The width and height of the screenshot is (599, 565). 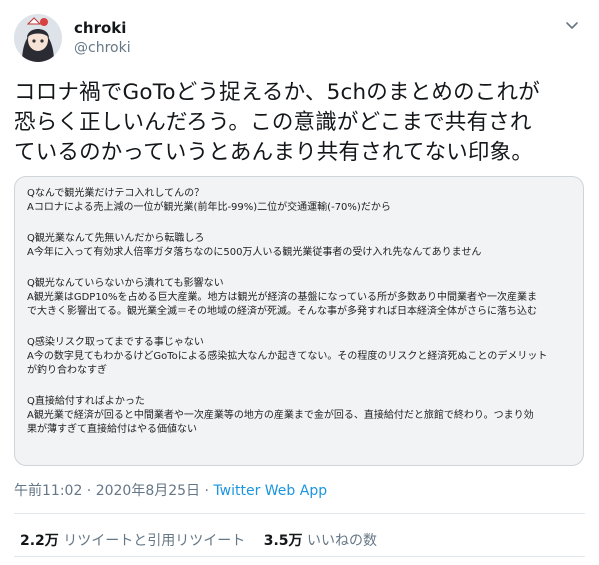 What do you see at coordinates (116, 238) in the screenshot?
I see `question-line: Q観光業なんて先無いんだから転職しろ` at bounding box center [116, 238].